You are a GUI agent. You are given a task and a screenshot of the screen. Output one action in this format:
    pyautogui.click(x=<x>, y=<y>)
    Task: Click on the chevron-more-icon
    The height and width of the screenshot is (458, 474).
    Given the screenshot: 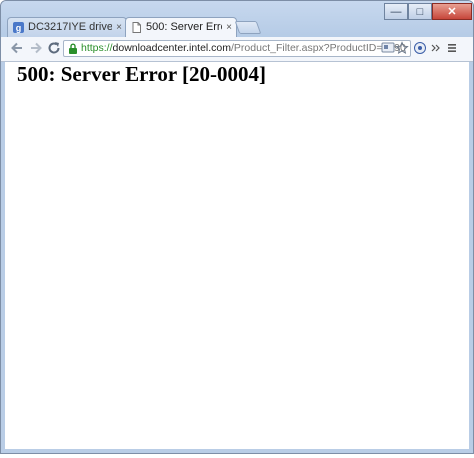 What is the action you would take?
    pyautogui.click(x=436, y=48)
    